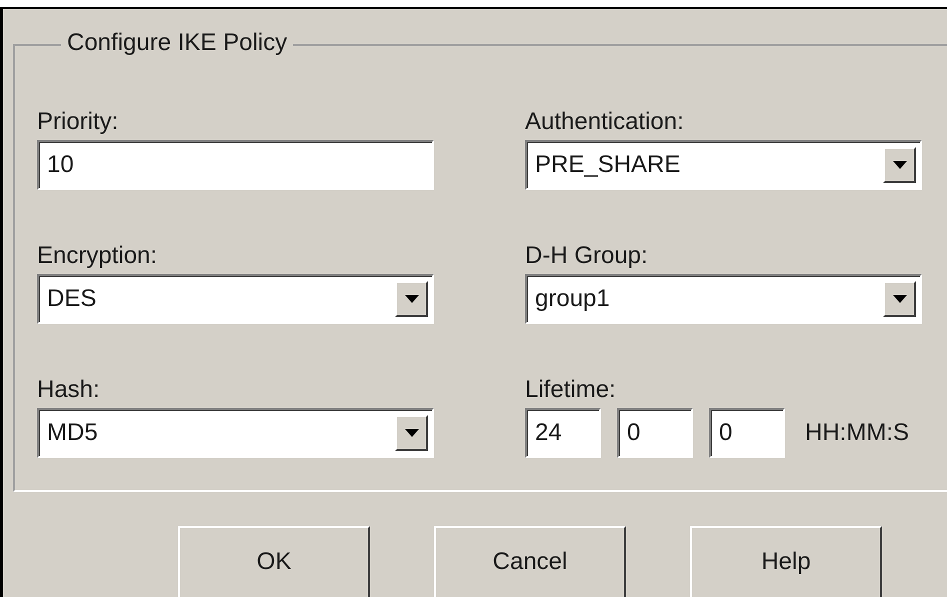 The image size is (947, 597). Describe the element at coordinates (71, 299) in the screenshot. I see `dropdown-value: DES` at that location.